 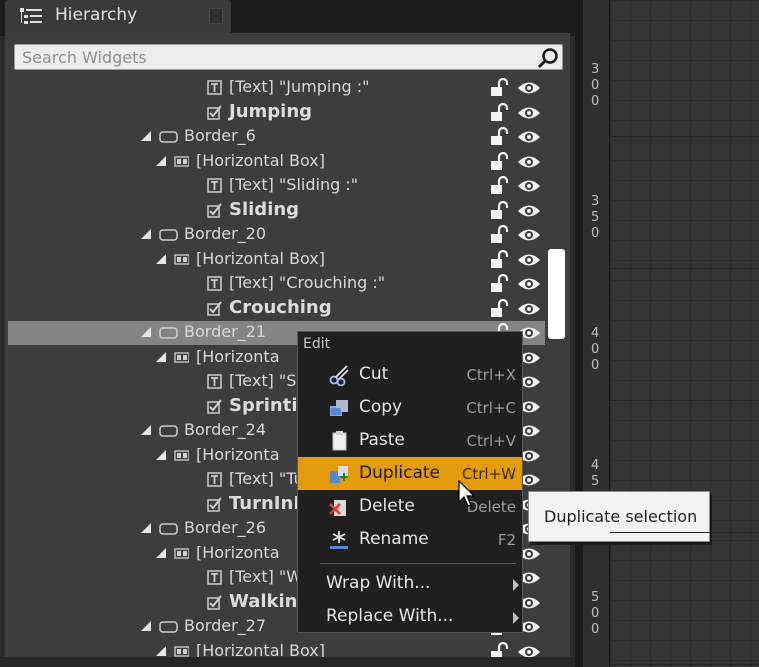 I want to click on hierarchy-icon, so click(x=31, y=16).